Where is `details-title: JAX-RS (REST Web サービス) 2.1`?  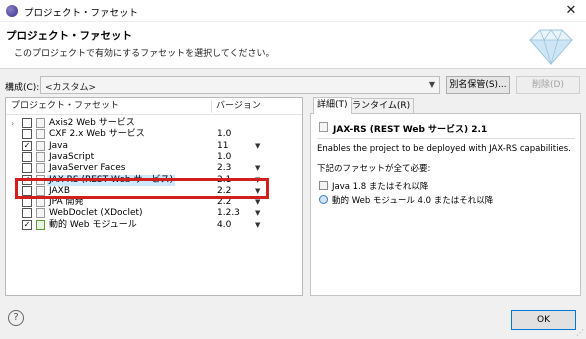
details-title: JAX-RS (REST Web サービス) 2.1 is located at coordinates (410, 130).